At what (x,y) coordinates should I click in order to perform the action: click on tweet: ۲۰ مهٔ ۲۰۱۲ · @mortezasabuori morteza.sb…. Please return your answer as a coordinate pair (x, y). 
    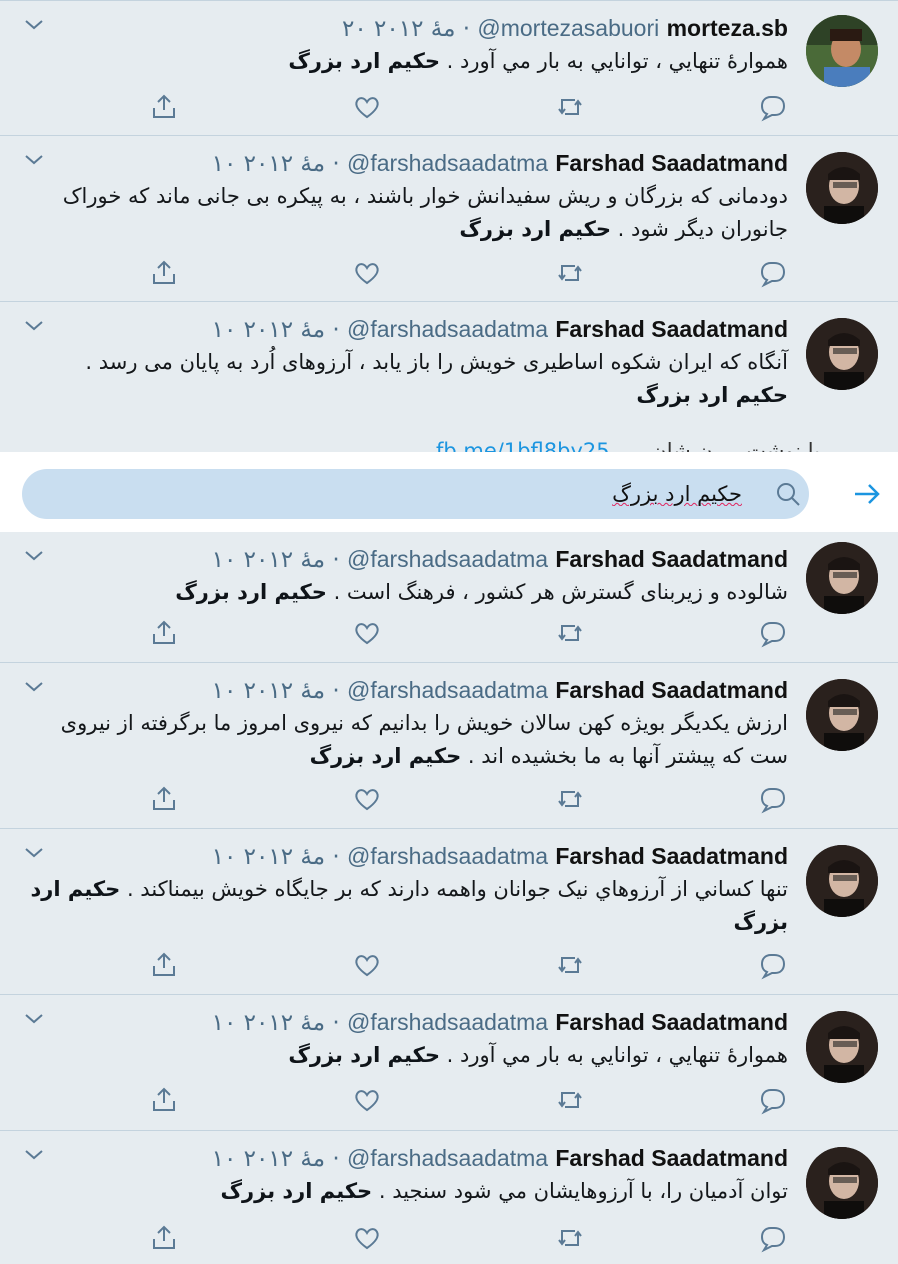
    Looking at the image, I should click on (449, 67).